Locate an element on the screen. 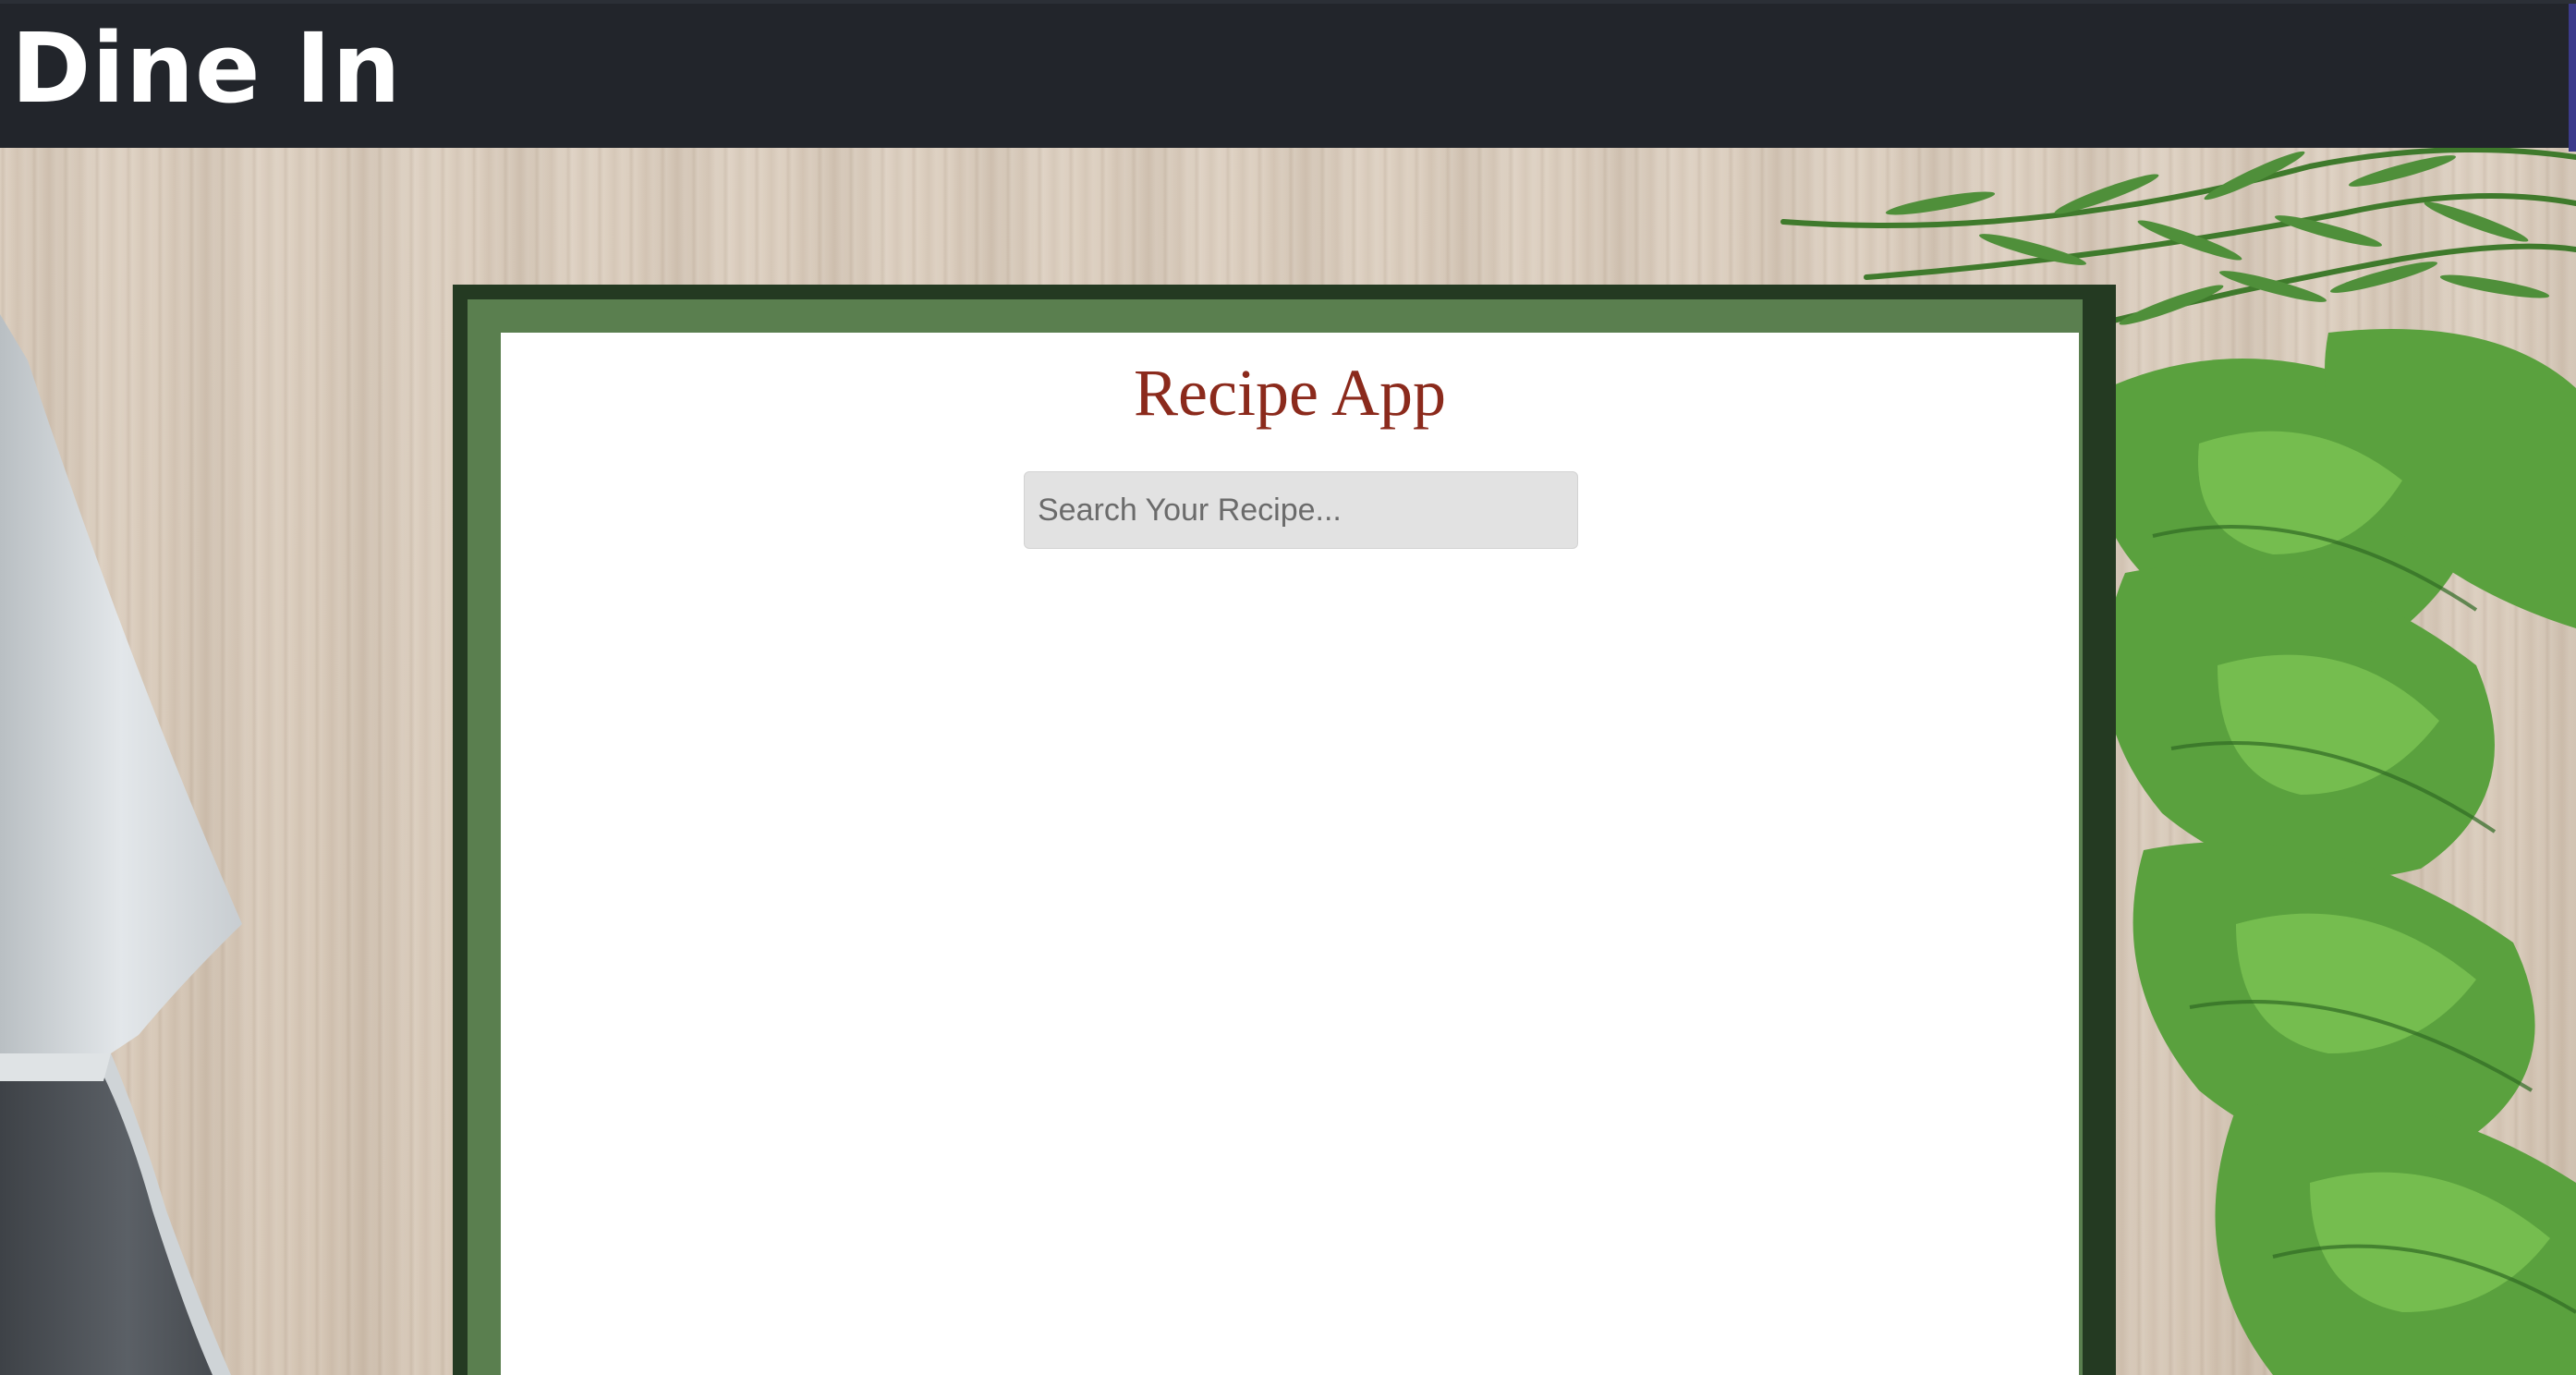 The image size is (2576, 1375). page-title: Recipe App is located at coordinates (1290, 393).